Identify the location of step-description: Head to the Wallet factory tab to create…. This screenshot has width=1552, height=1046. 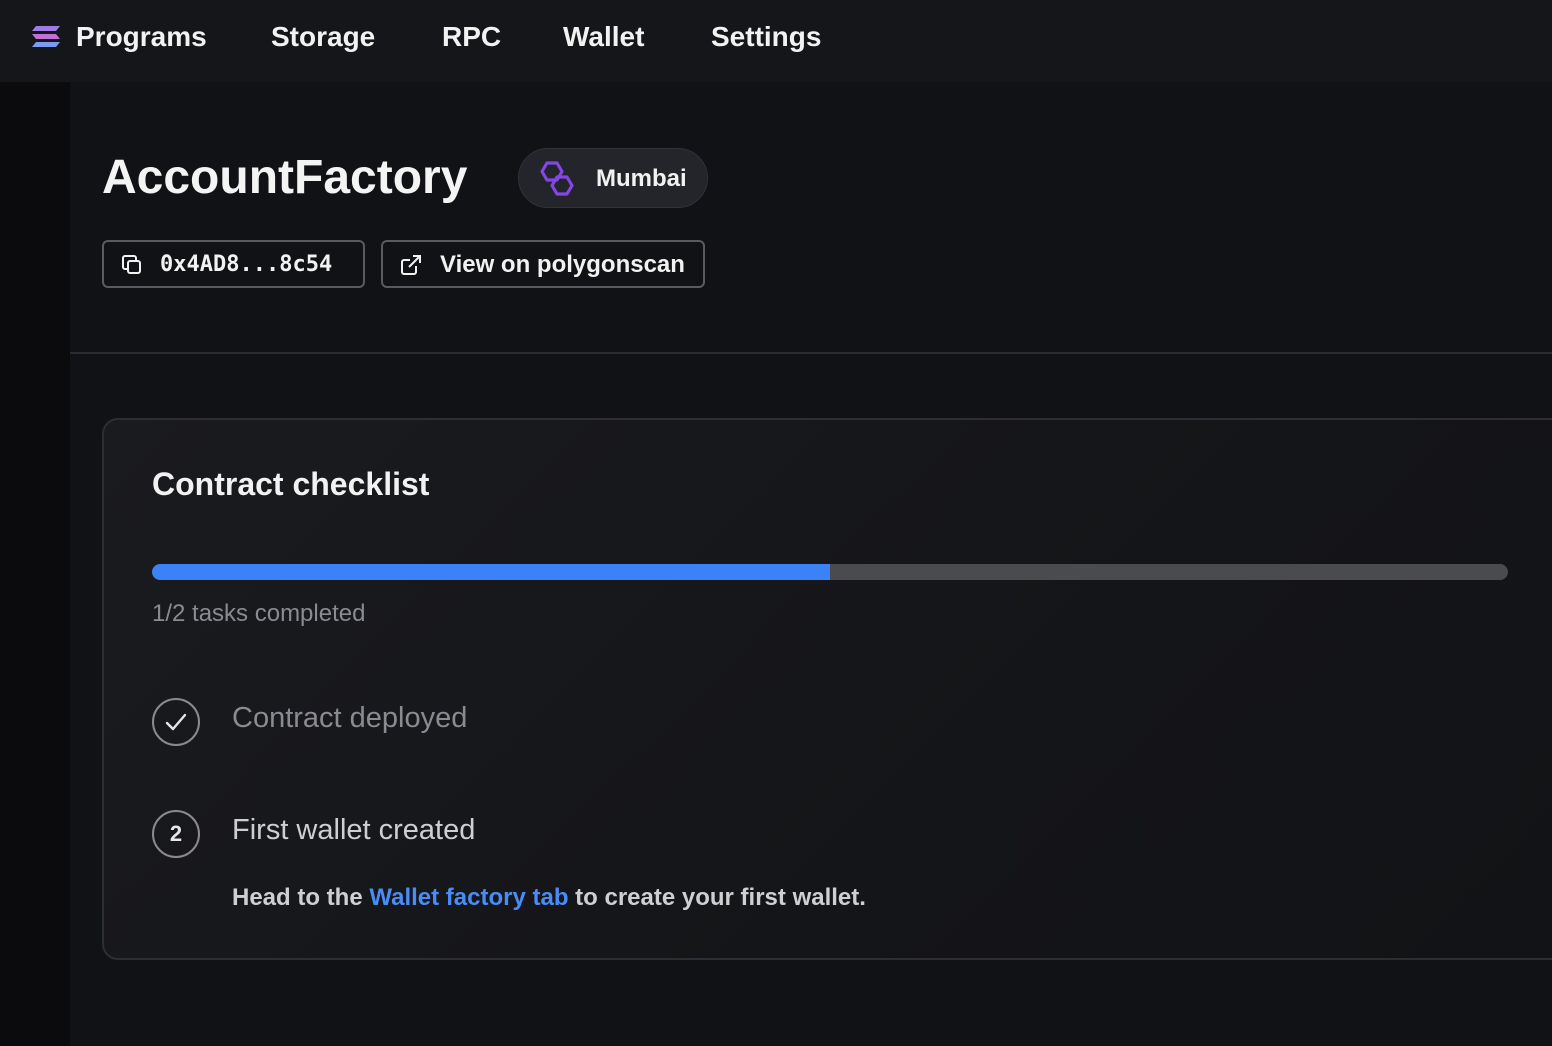
(549, 898).